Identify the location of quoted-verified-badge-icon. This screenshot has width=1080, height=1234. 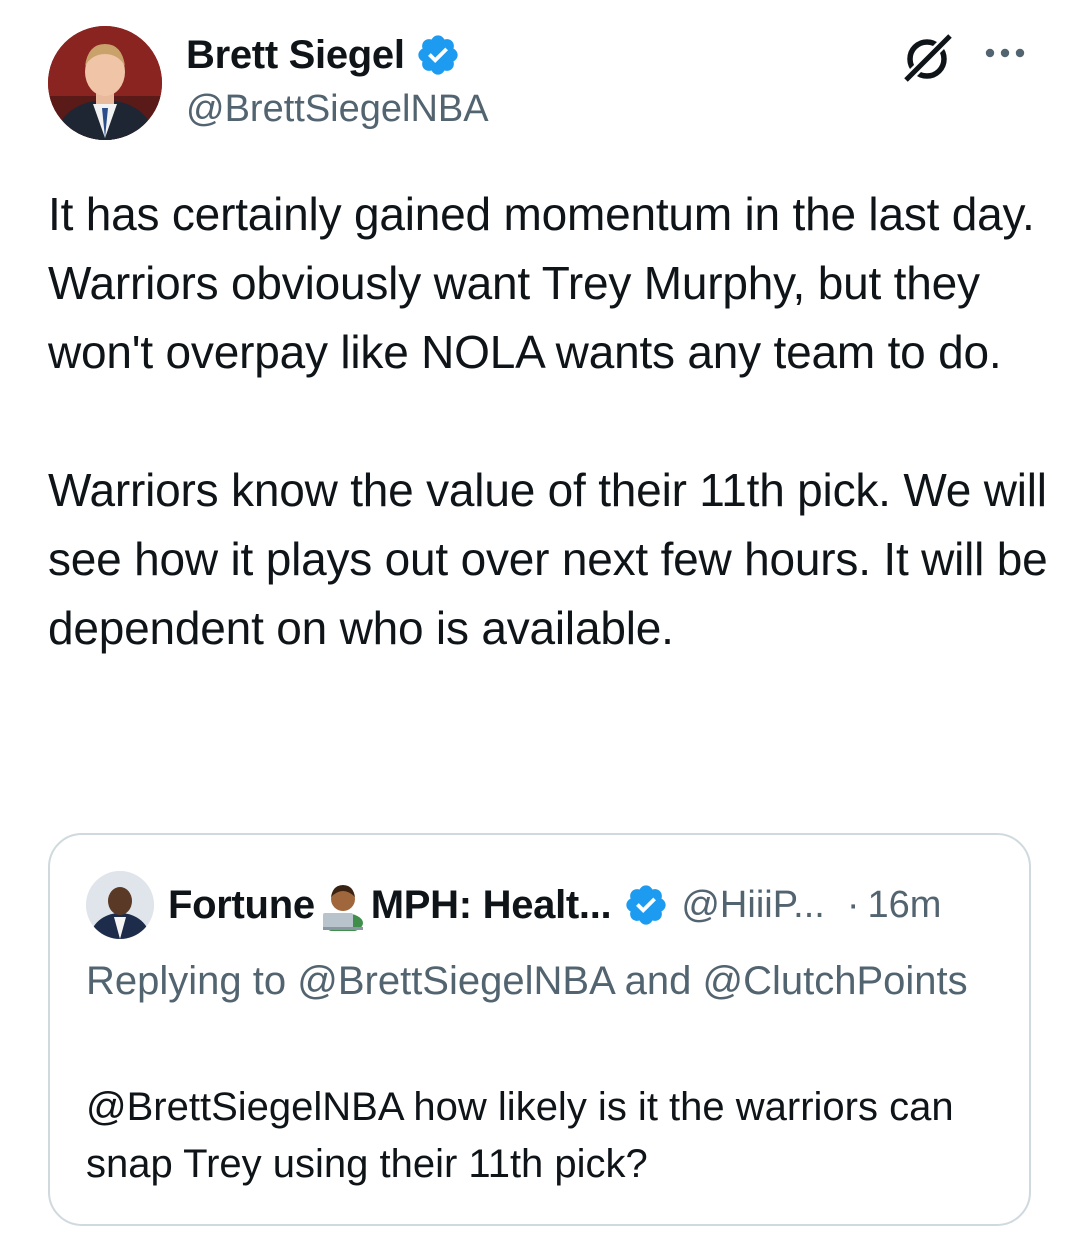
(646, 905).